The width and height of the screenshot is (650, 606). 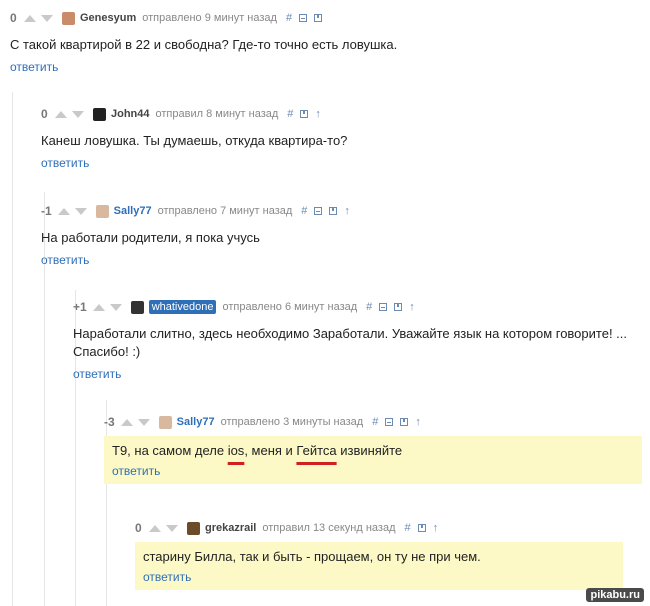 What do you see at coordinates (230, 528) in the screenshot?
I see `author-name: grekazrail` at bounding box center [230, 528].